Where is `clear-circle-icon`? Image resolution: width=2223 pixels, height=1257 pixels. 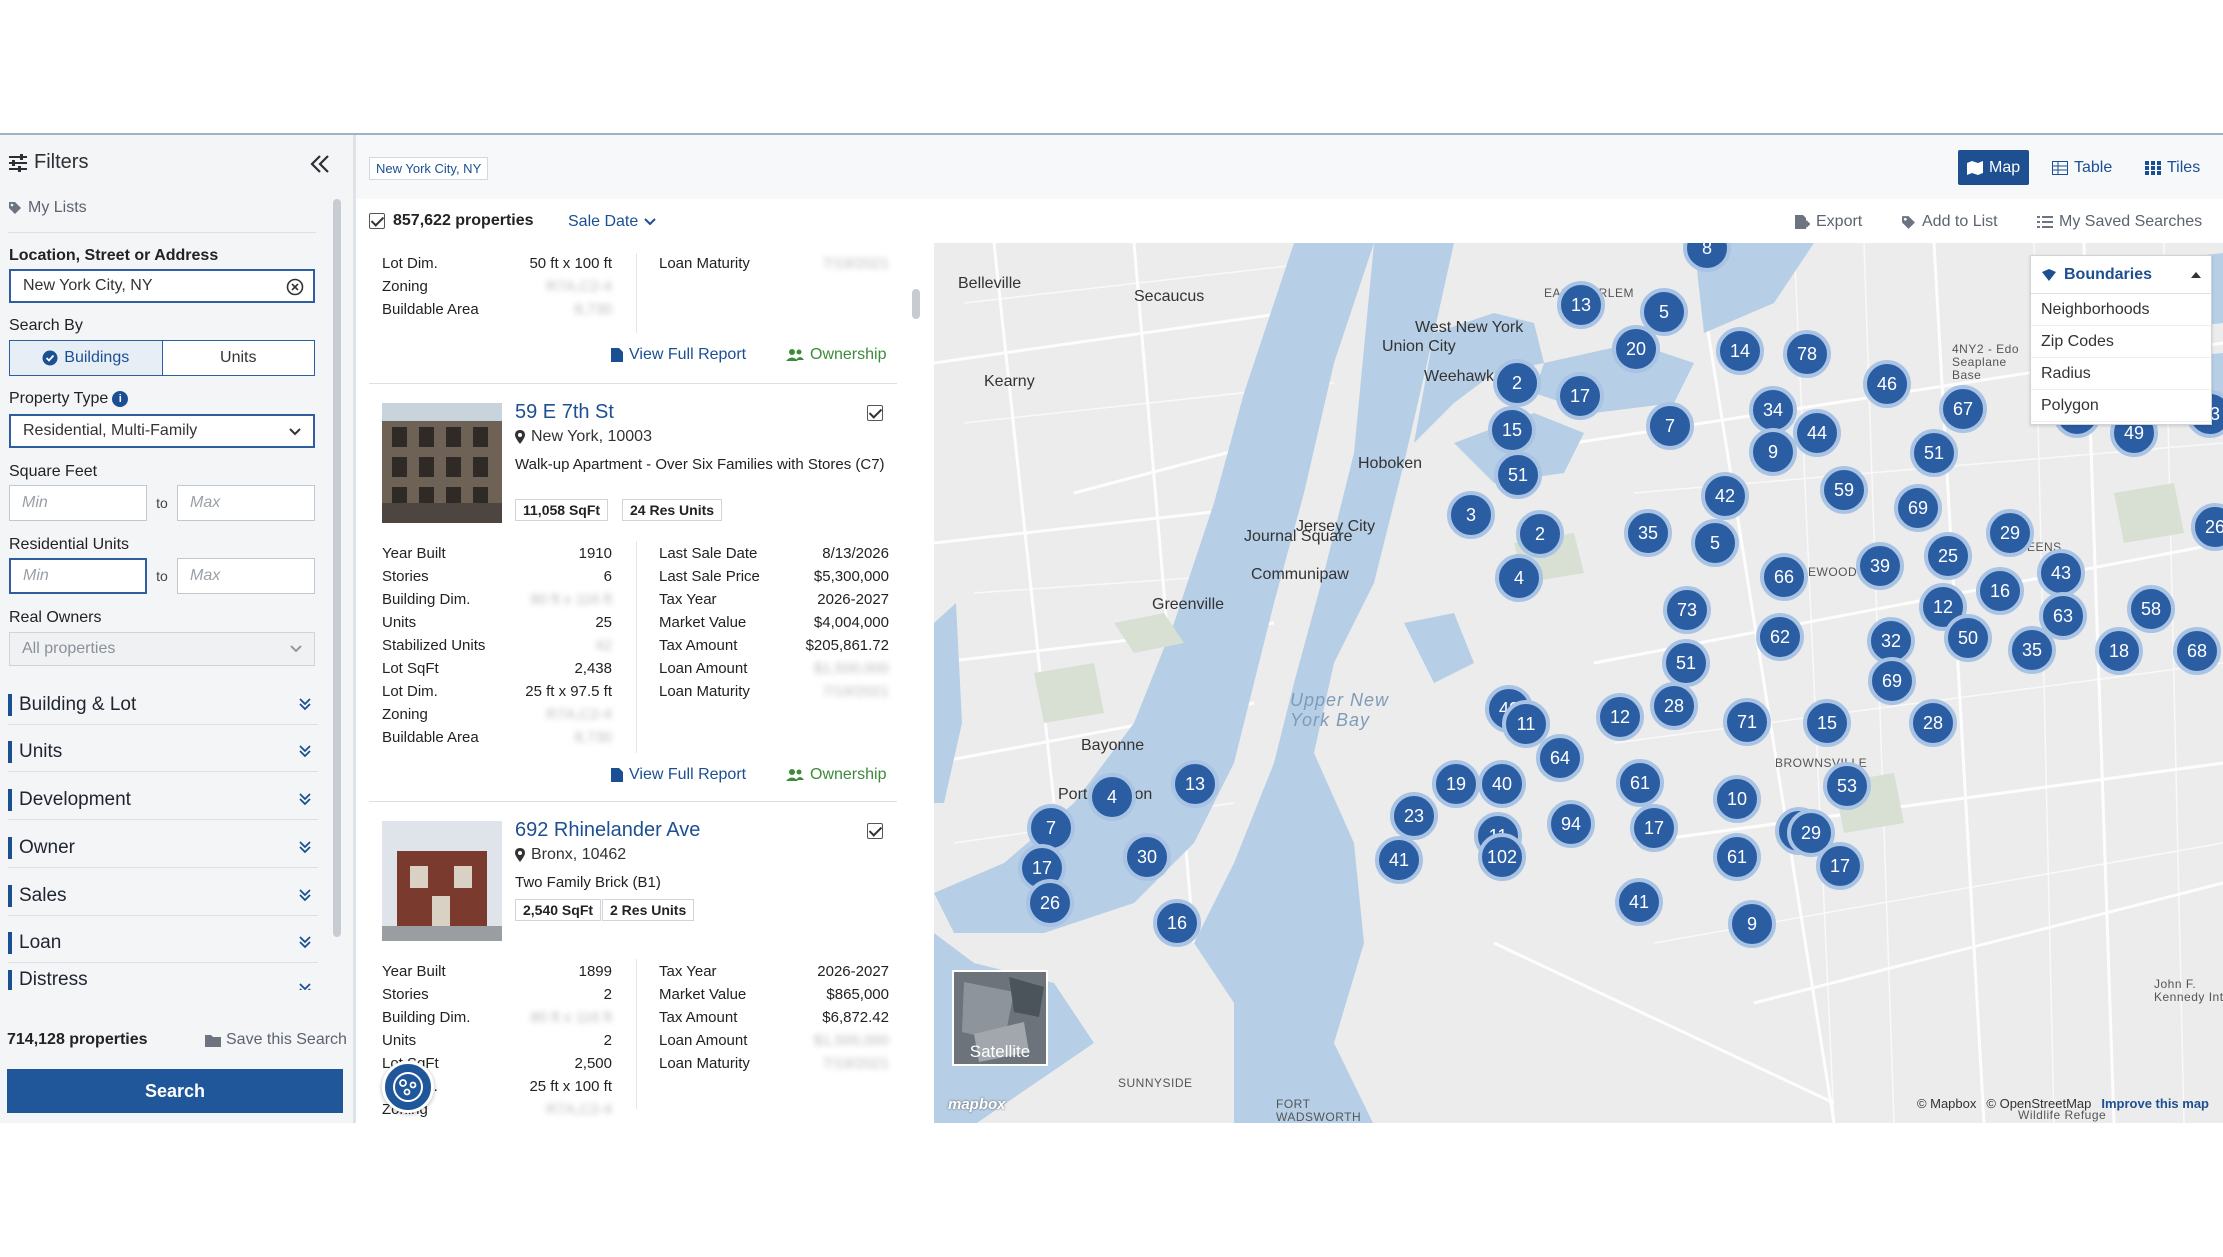
clear-circle-icon is located at coordinates (295, 287).